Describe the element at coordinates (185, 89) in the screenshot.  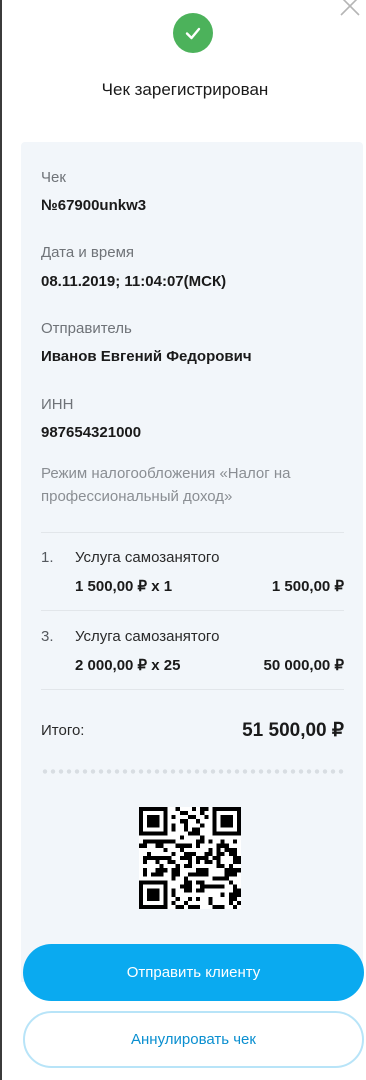
I see `page-title: Чек зарегистрирован` at that location.